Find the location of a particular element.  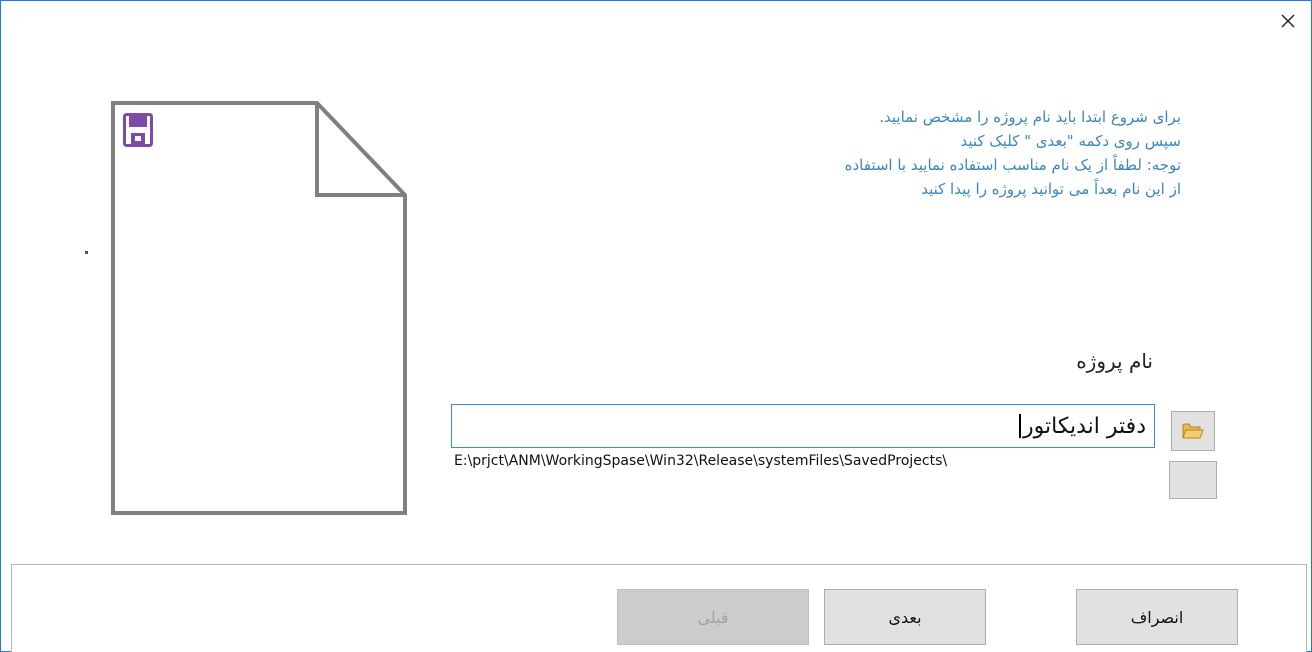

folder-open-icon is located at coordinates (1193, 431).